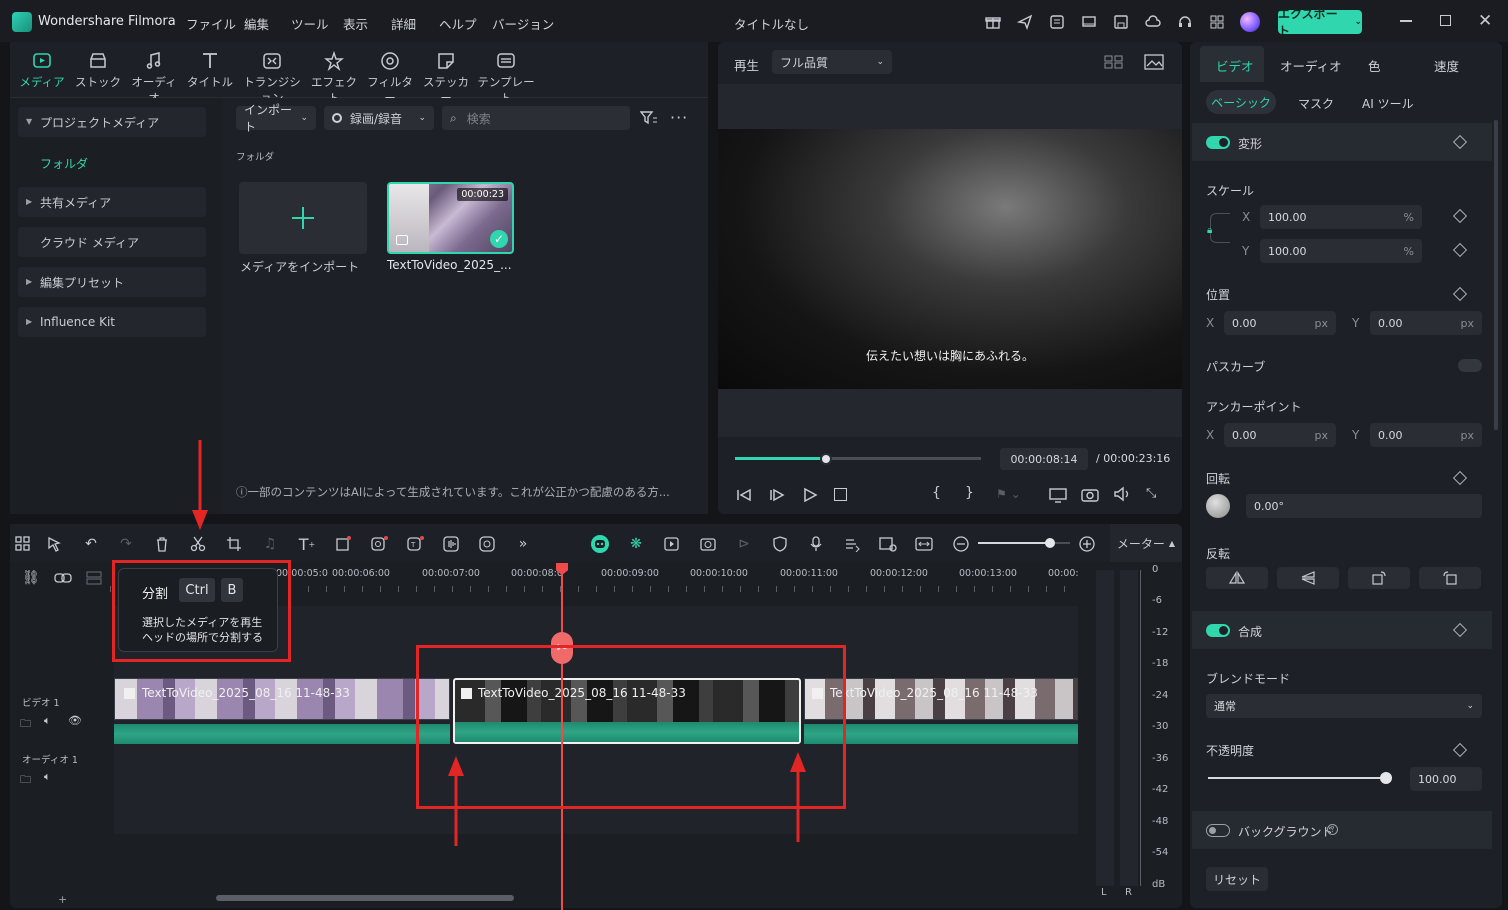 The image size is (1508, 910). I want to click on close-icon: ✕, so click(1485, 21).